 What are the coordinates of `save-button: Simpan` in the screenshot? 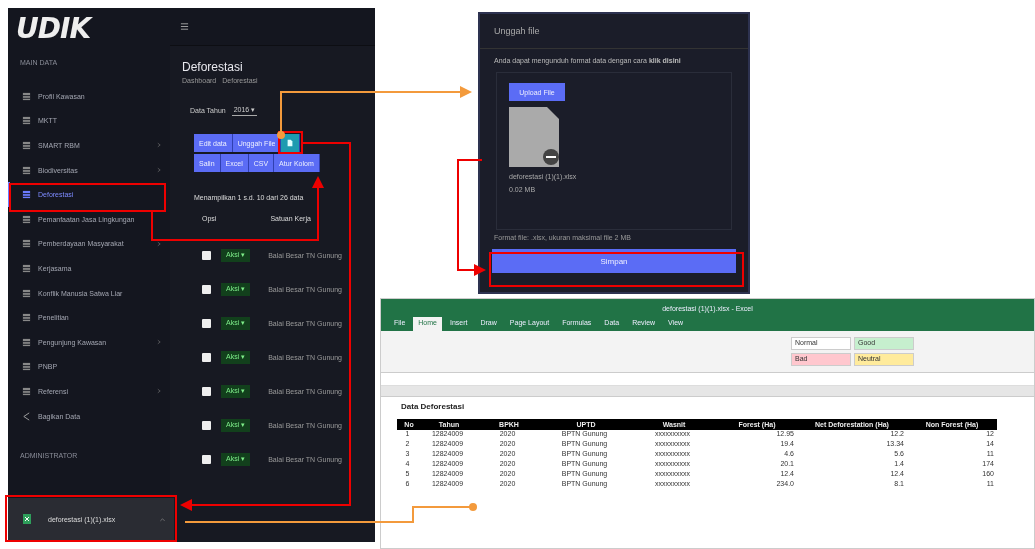 It's located at (614, 261).